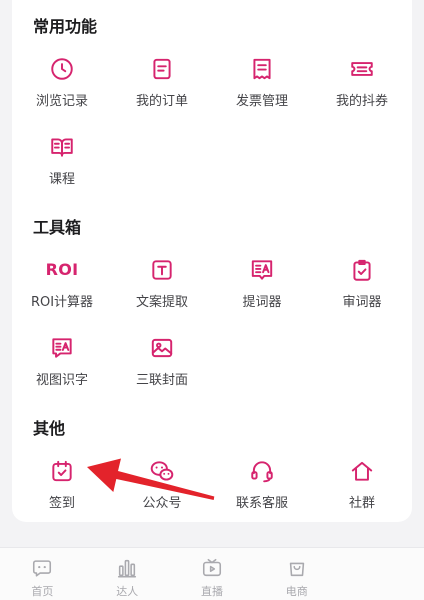 The height and width of the screenshot is (600, 424). Describe the element at coordinates (162, 490) in the screenshot. I see `menu-item-official-account: 公众号` at that location.